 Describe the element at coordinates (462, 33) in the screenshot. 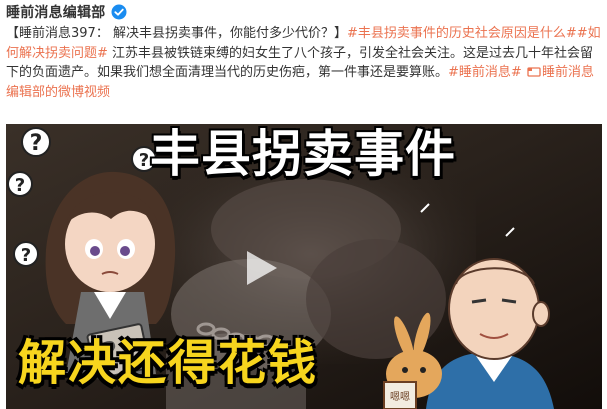

I see `hashtag-link: #丰县拐卖事件的历史社会原因是什么#` at that location.